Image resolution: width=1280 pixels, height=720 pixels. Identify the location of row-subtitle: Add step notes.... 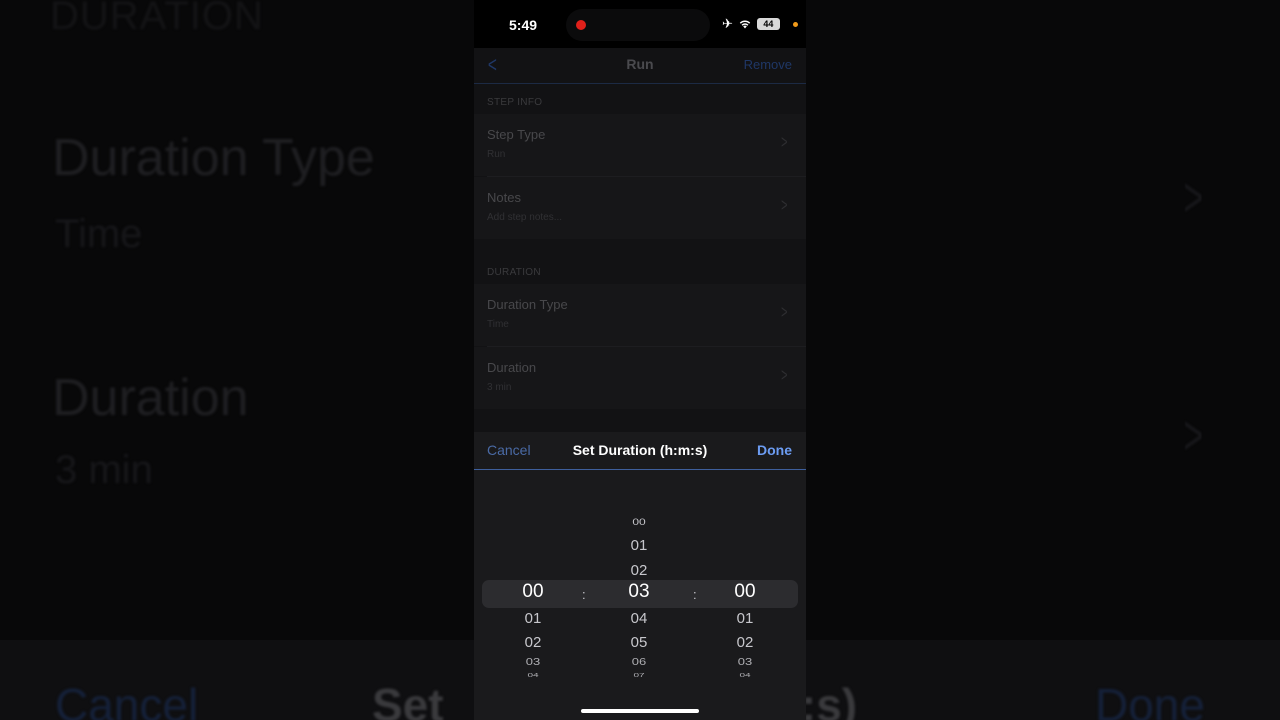
(525, 217).